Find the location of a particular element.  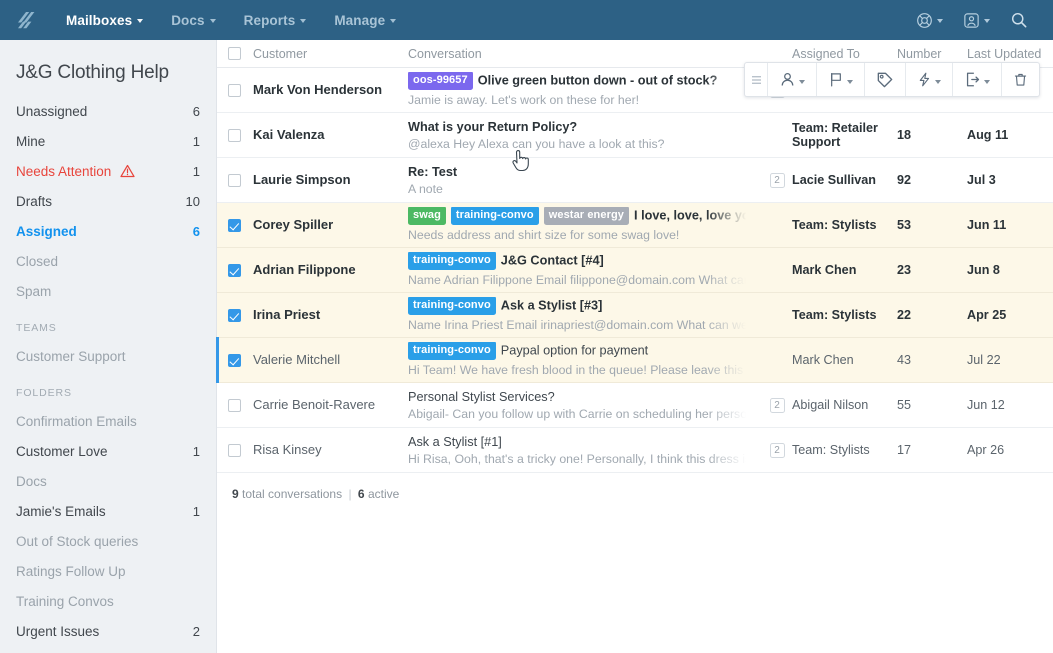

number-cell: 22 is located at coordinates (932, 315).